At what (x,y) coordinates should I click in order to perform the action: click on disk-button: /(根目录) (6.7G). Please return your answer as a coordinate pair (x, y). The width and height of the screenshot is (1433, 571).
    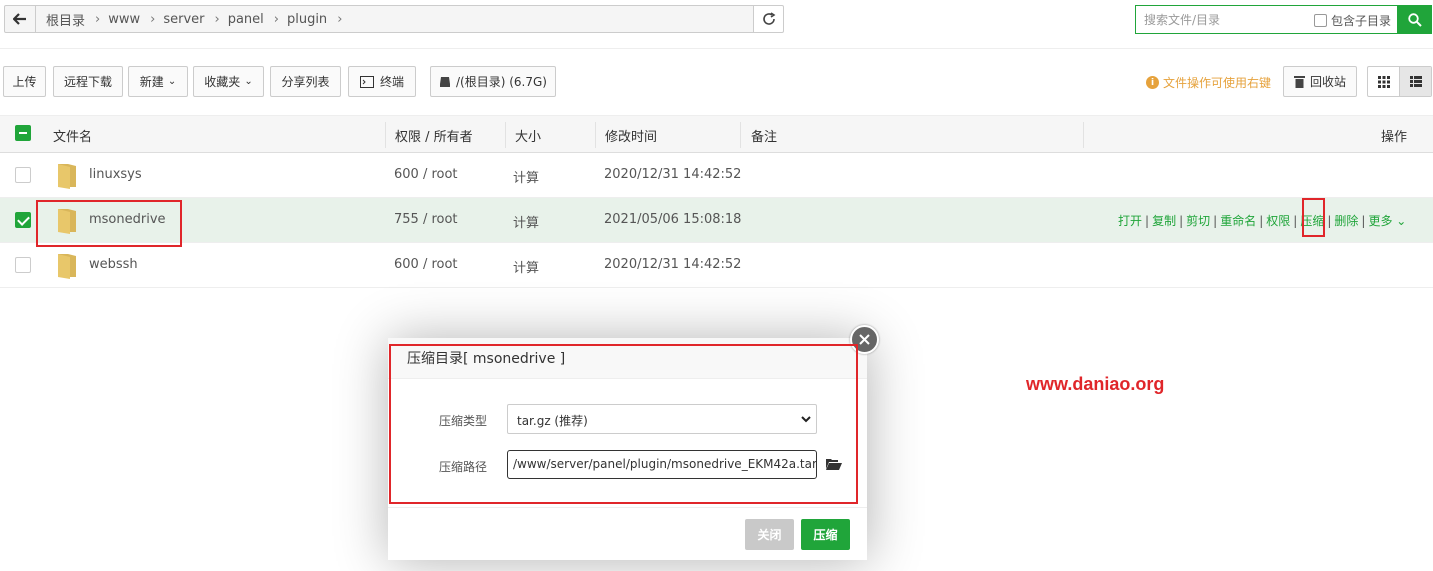
    Looking at the image, I should click on (493, 81).